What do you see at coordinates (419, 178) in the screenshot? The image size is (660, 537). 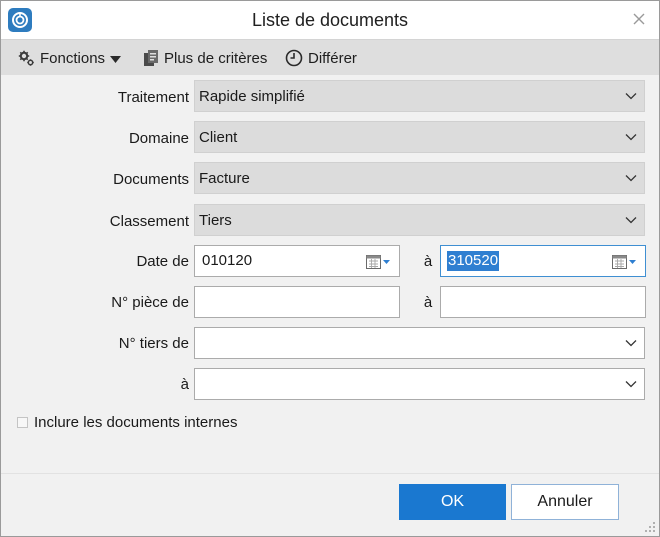 I see `documents-select: Facture` at bounding box center [419, 178].